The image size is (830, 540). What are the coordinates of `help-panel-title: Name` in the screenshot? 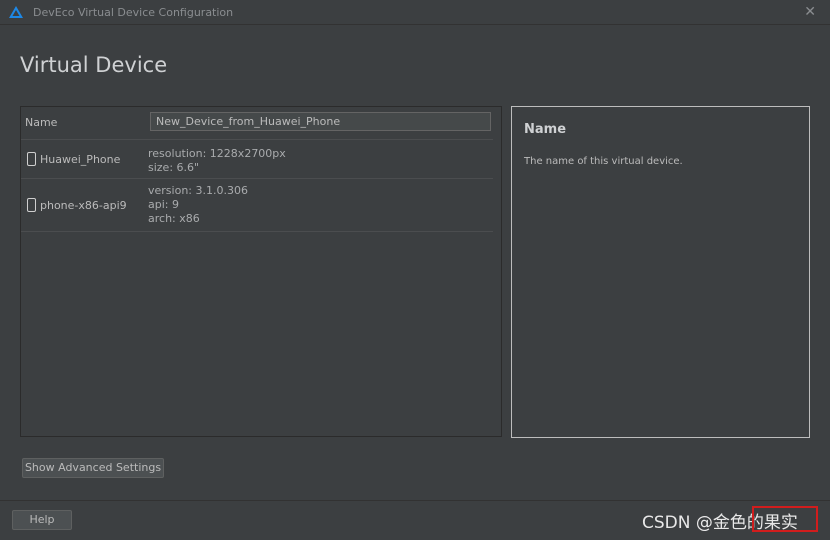 It's located at (545, 129).